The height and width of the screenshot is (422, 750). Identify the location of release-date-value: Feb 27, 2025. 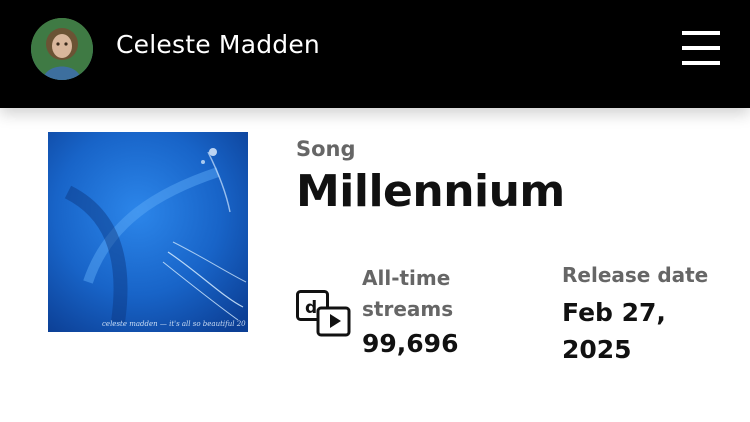
(614, 331).